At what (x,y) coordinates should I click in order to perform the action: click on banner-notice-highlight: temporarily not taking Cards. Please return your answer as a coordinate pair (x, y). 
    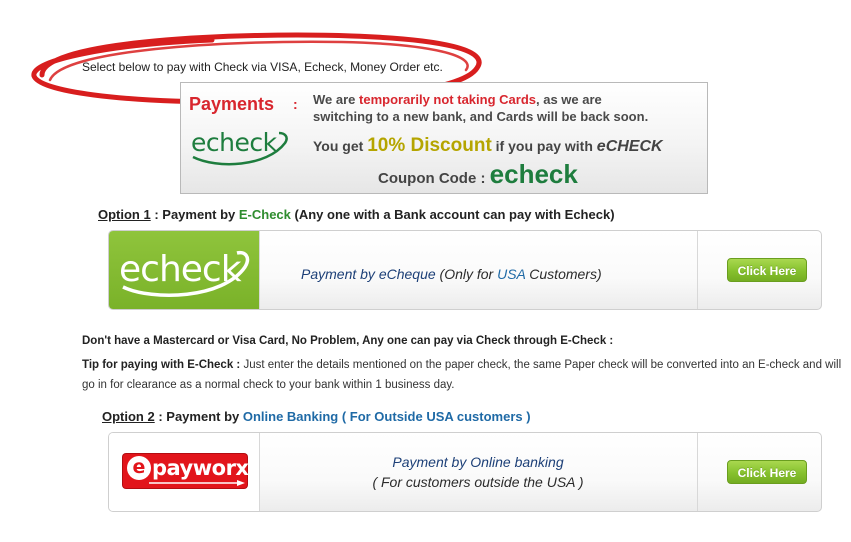
    Looking at the image, I should click on (447, 99).